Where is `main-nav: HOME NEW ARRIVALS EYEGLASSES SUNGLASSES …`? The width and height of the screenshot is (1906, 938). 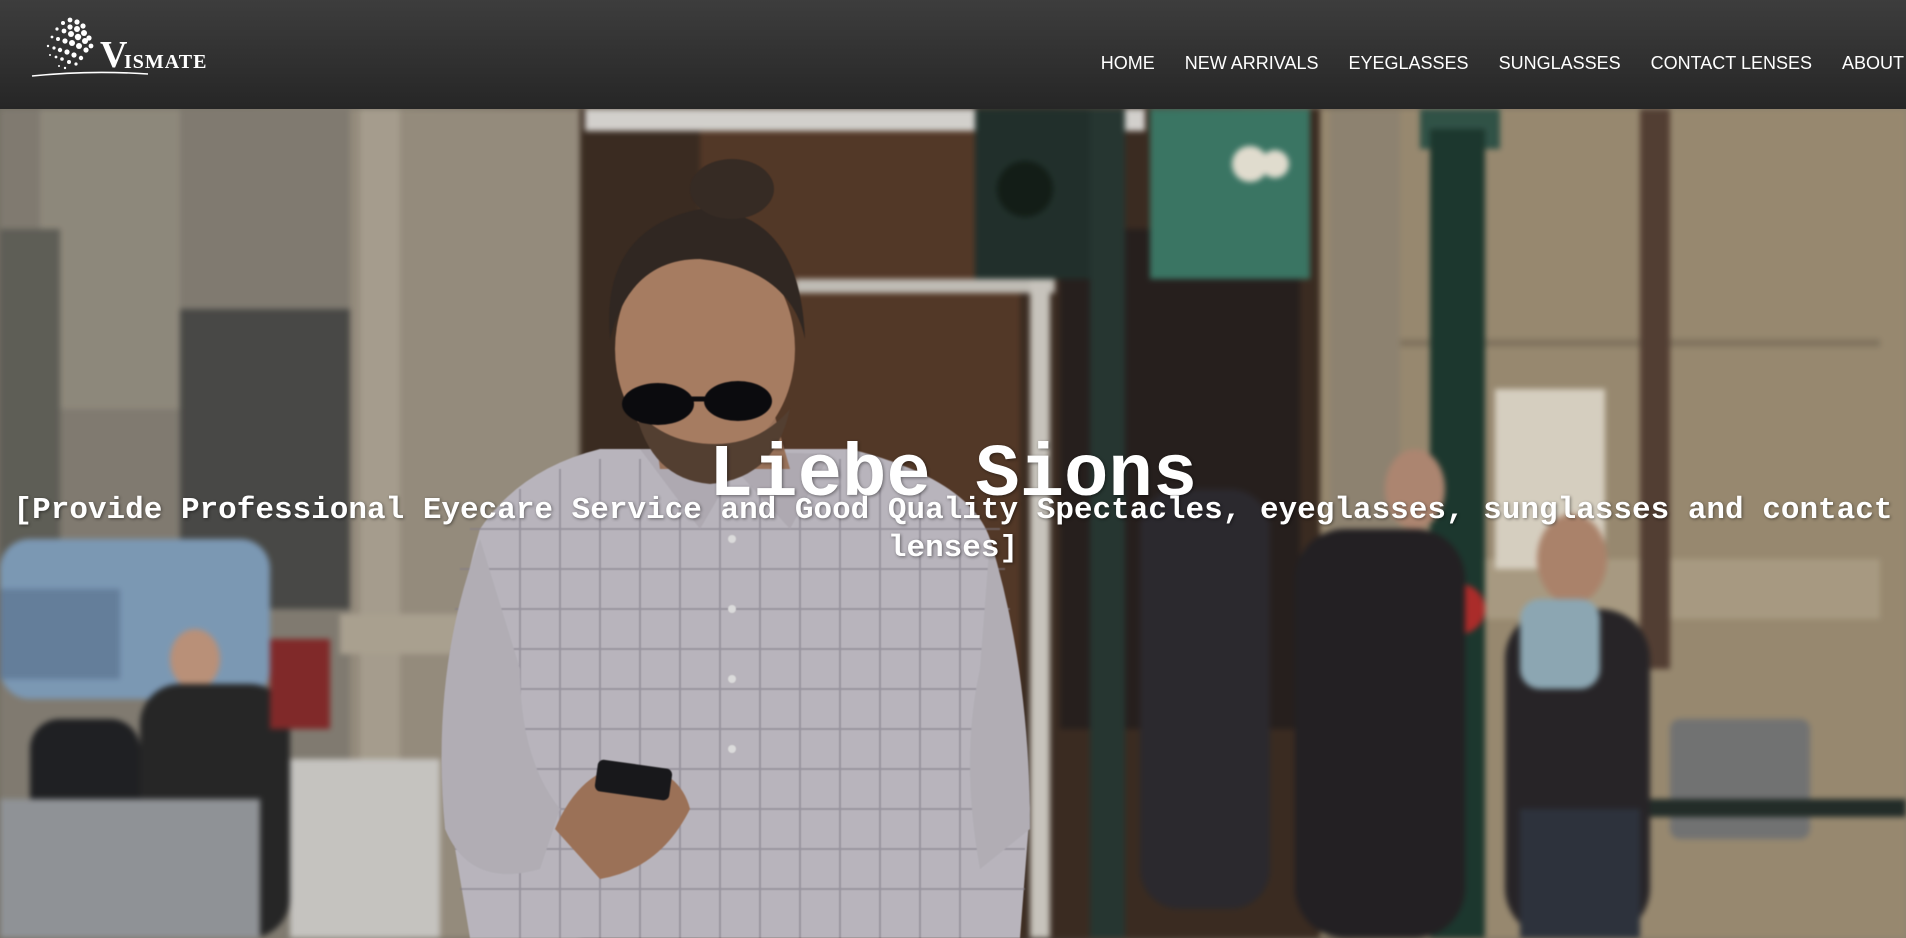
main-nav: HOME NEW ARRIVALS EYEGLASSES SUNGLASSES … is located at coordinates (1488, 63).